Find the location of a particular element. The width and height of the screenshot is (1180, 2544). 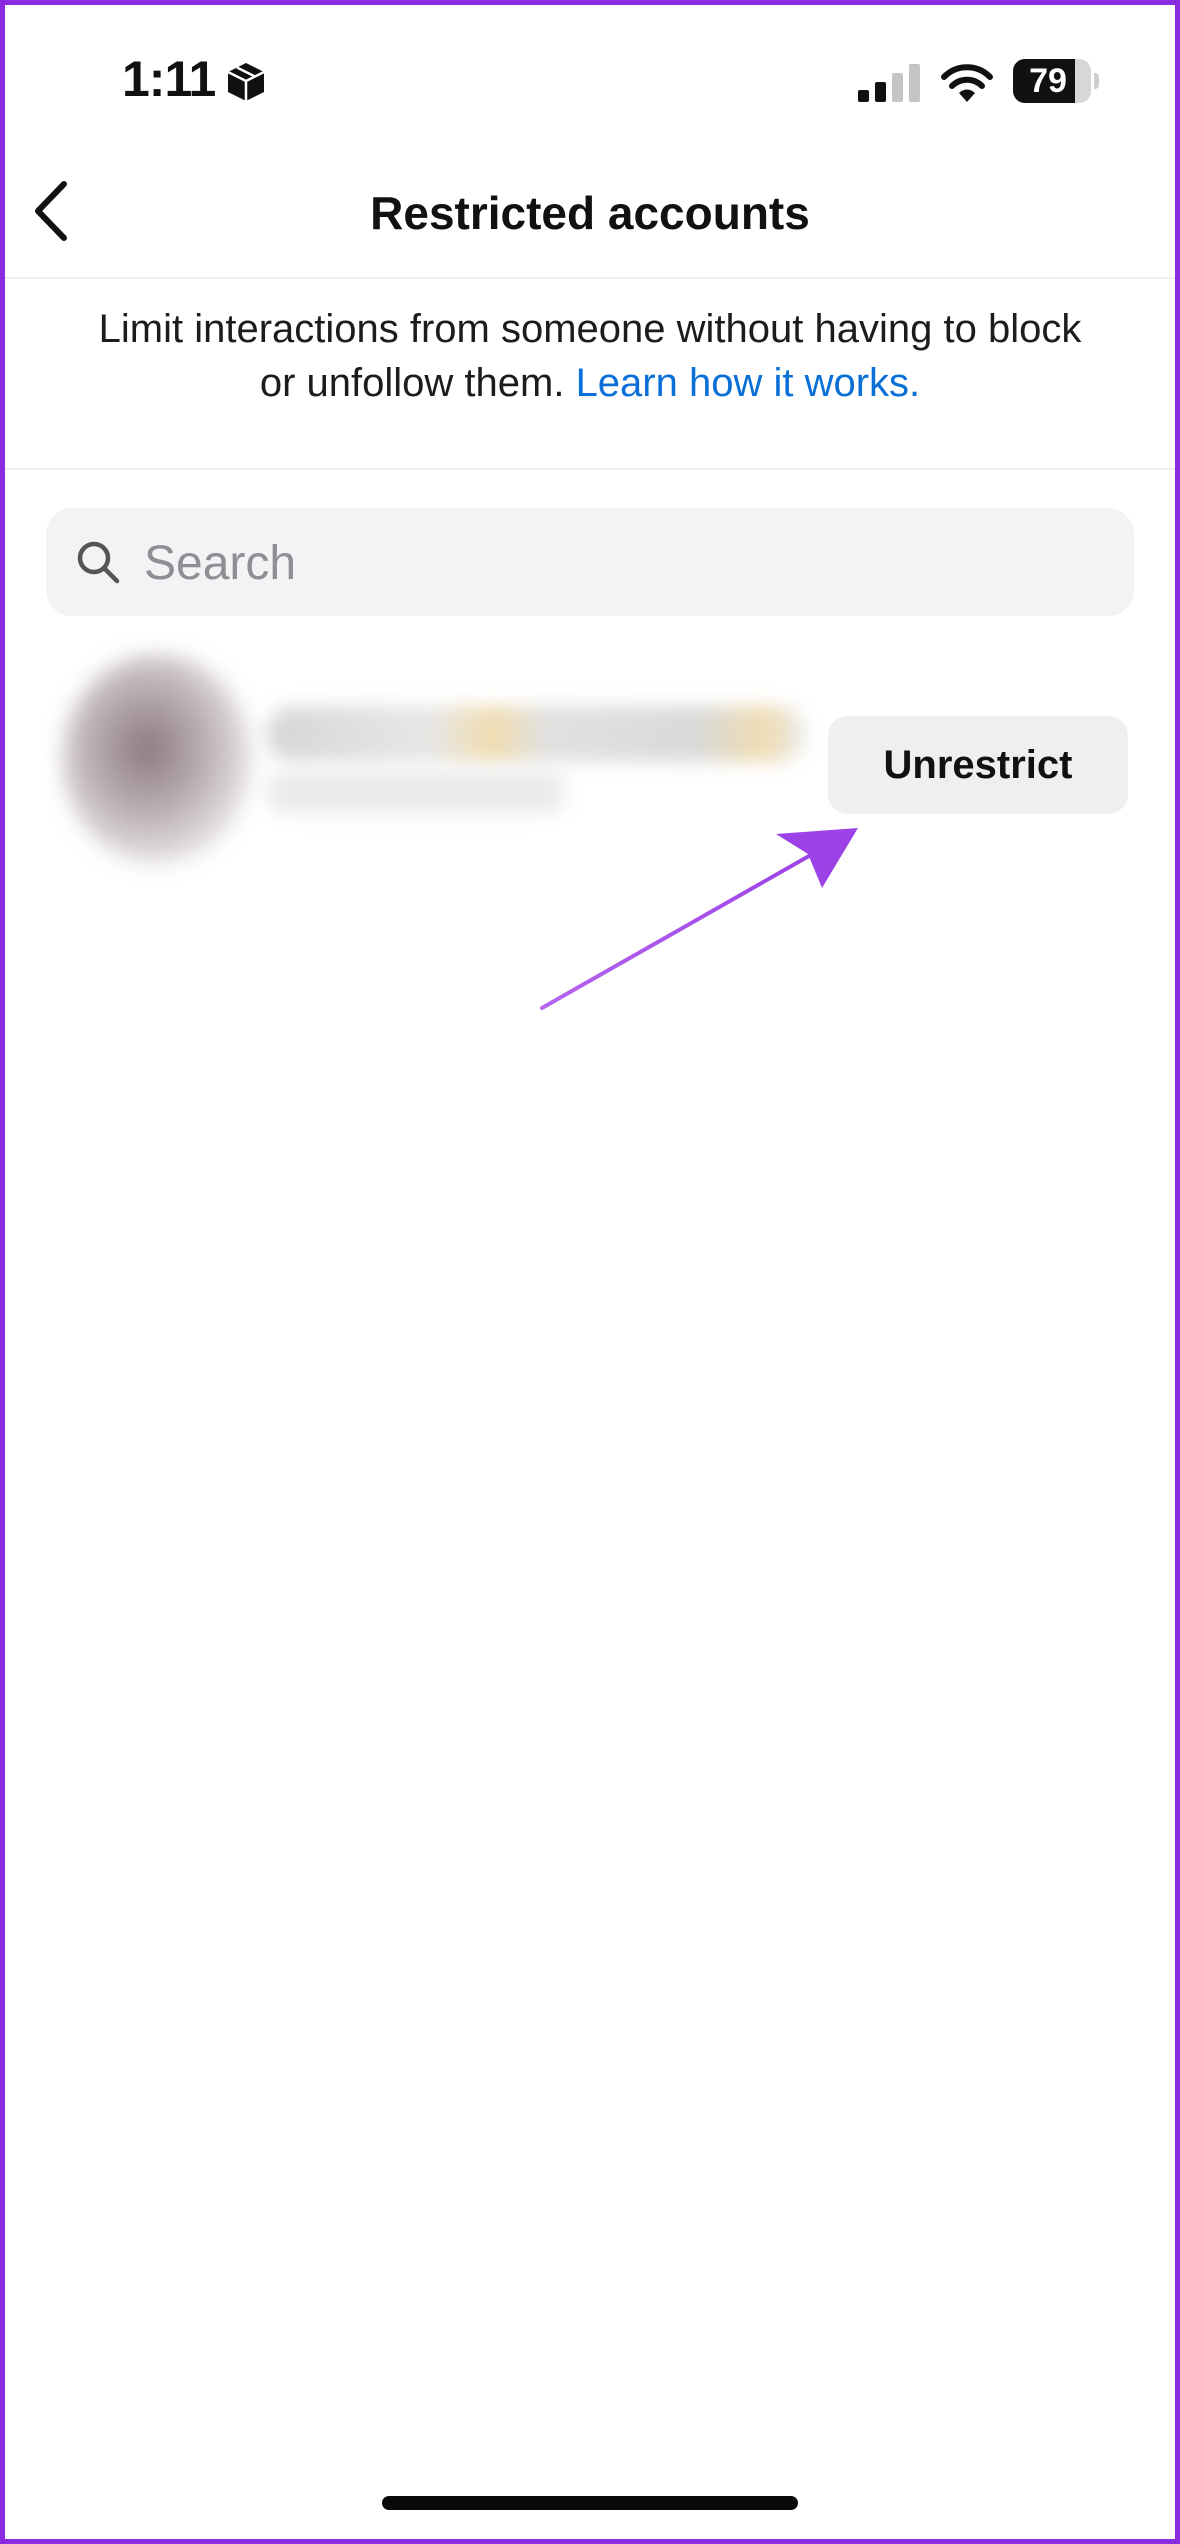

search-input is located at coordinates (624, 563).